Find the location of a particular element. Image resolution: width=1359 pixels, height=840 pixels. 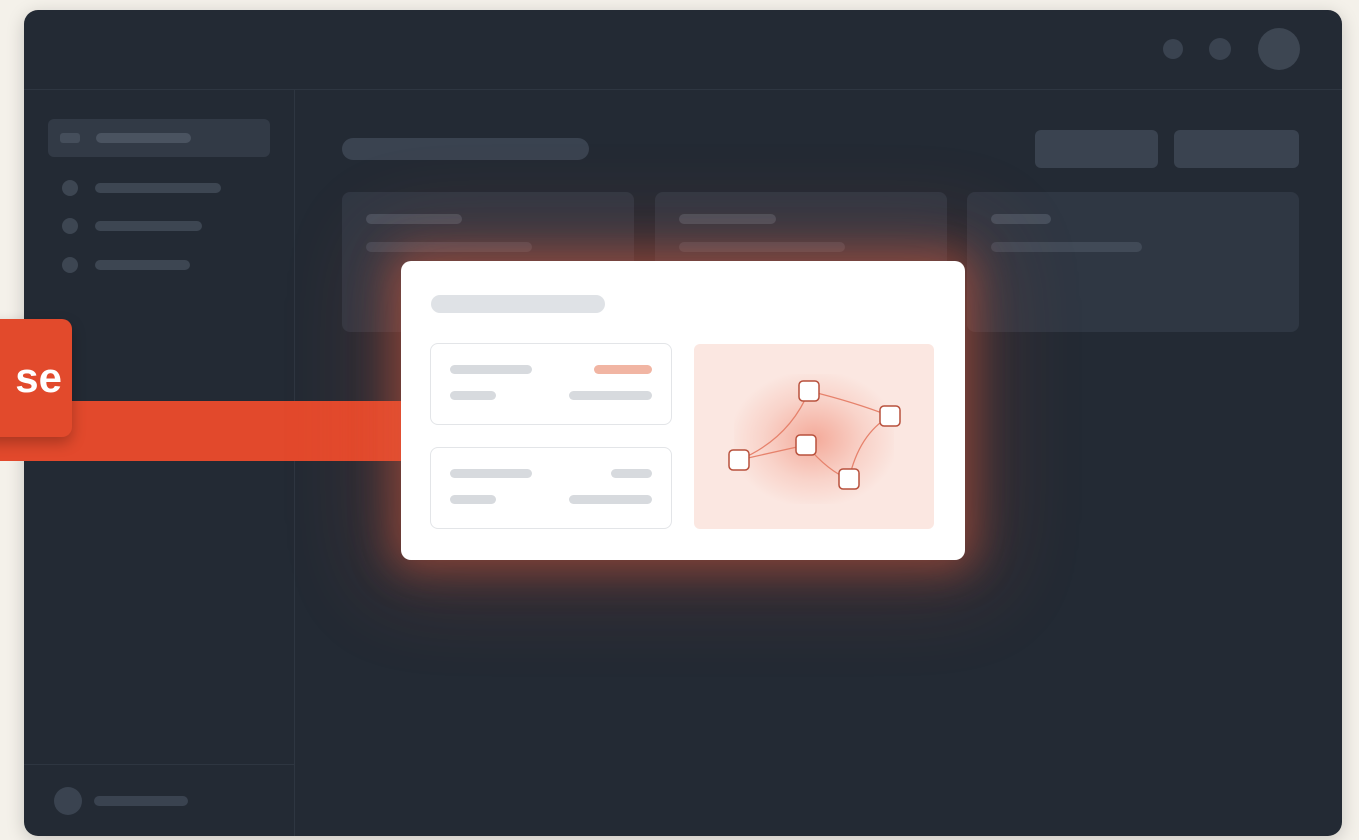

profile-name-placeholder is located at coordinates (141, 801).